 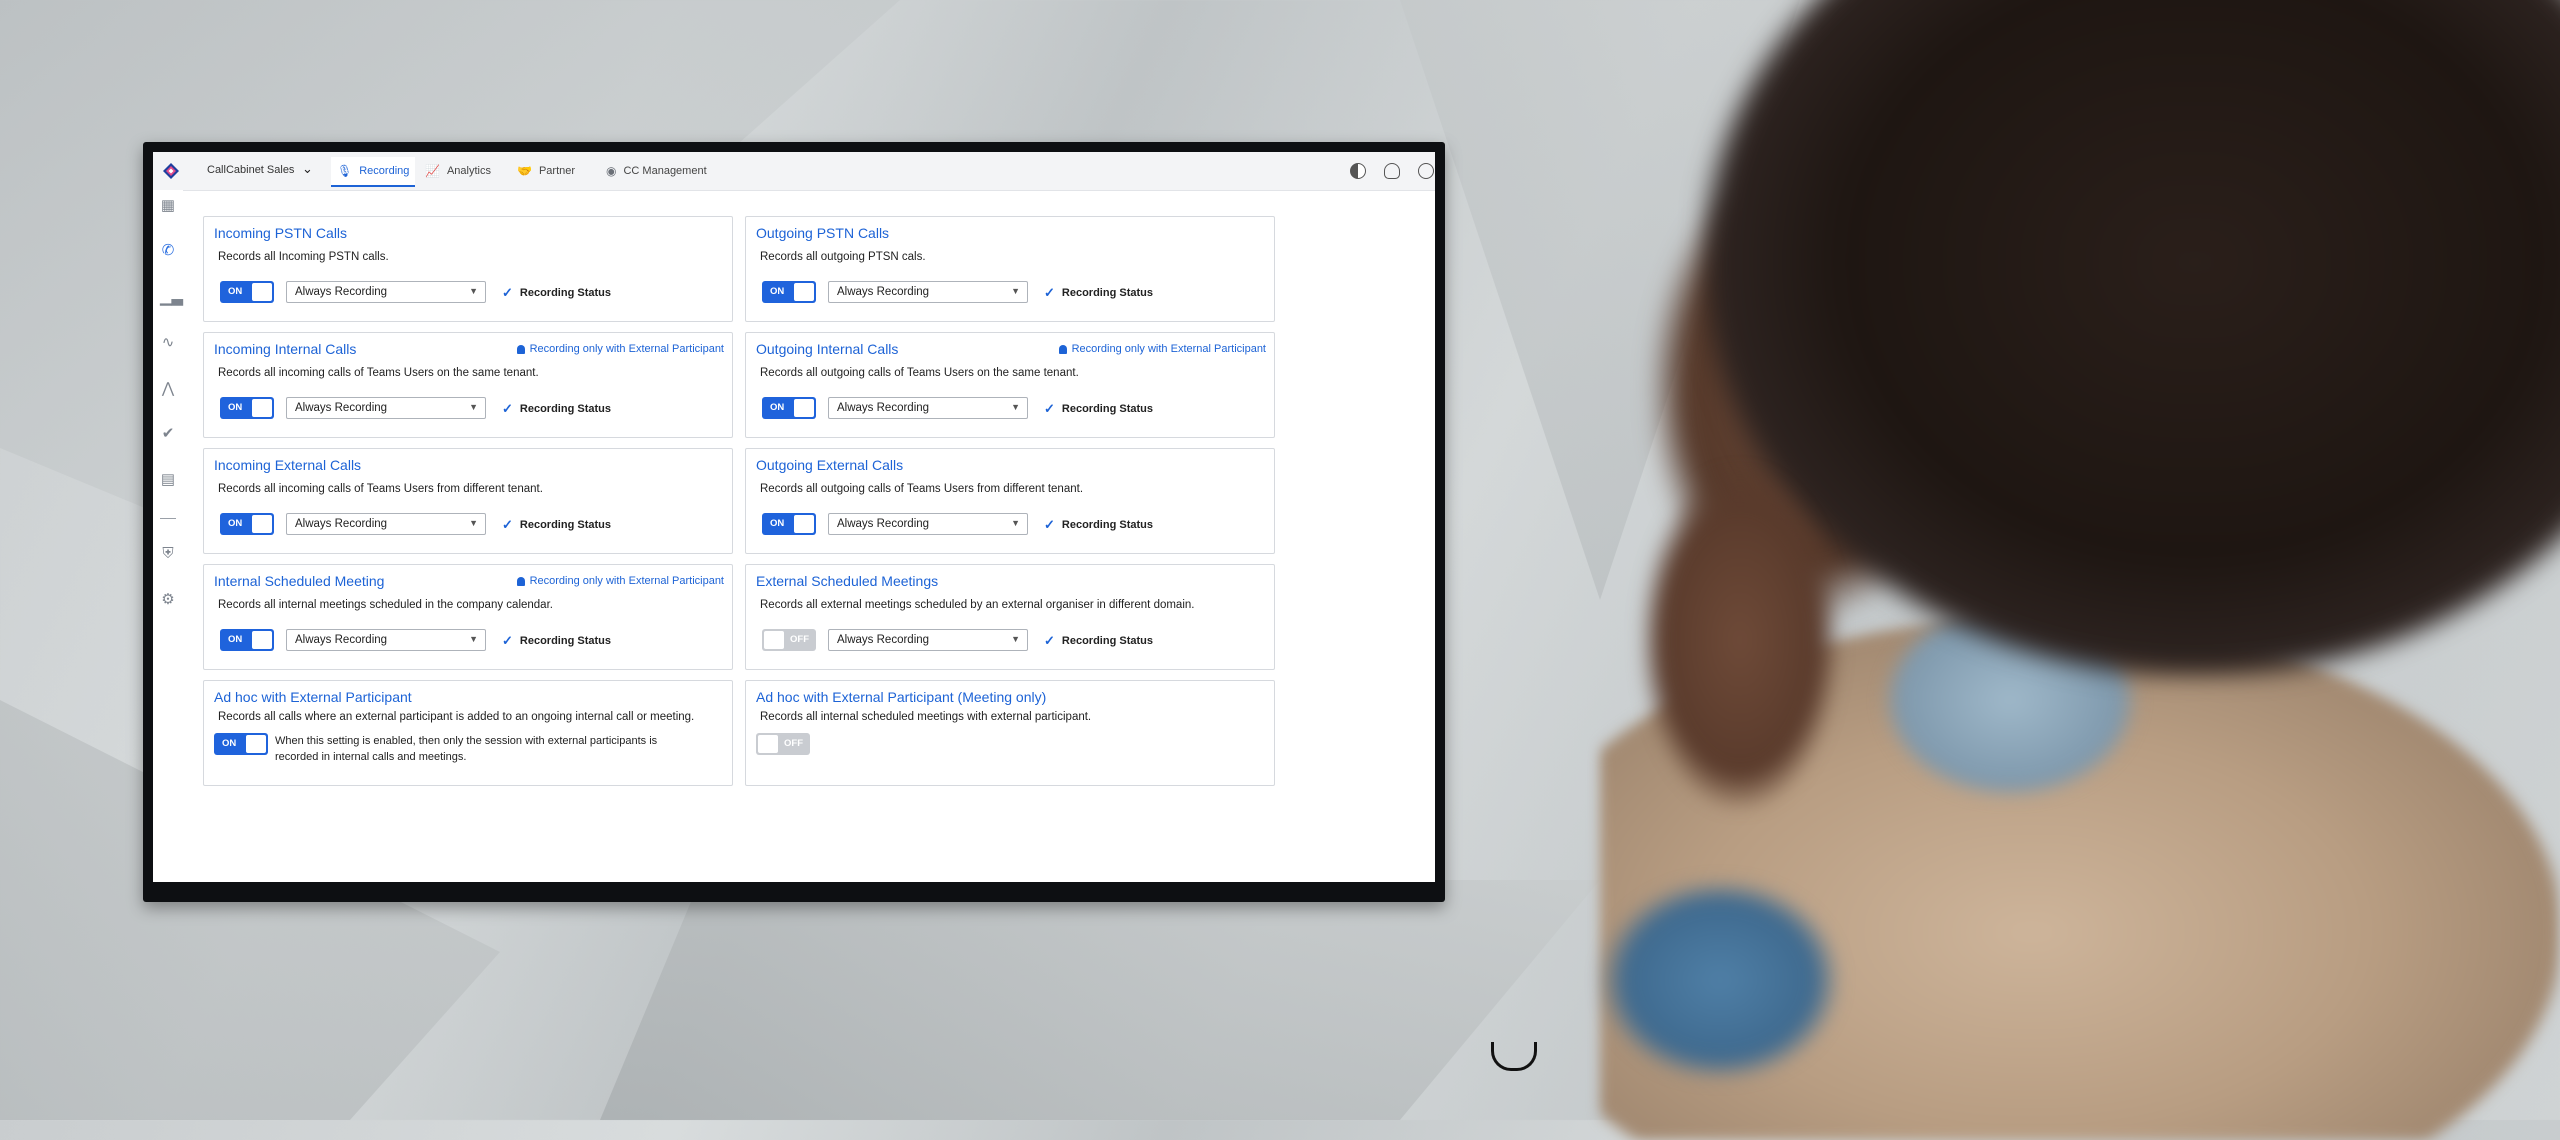 What do you see at coordinates (793, 743) in the screenshot?
I see `toggle-state-label: OFF` at bounding box center [793, 743].